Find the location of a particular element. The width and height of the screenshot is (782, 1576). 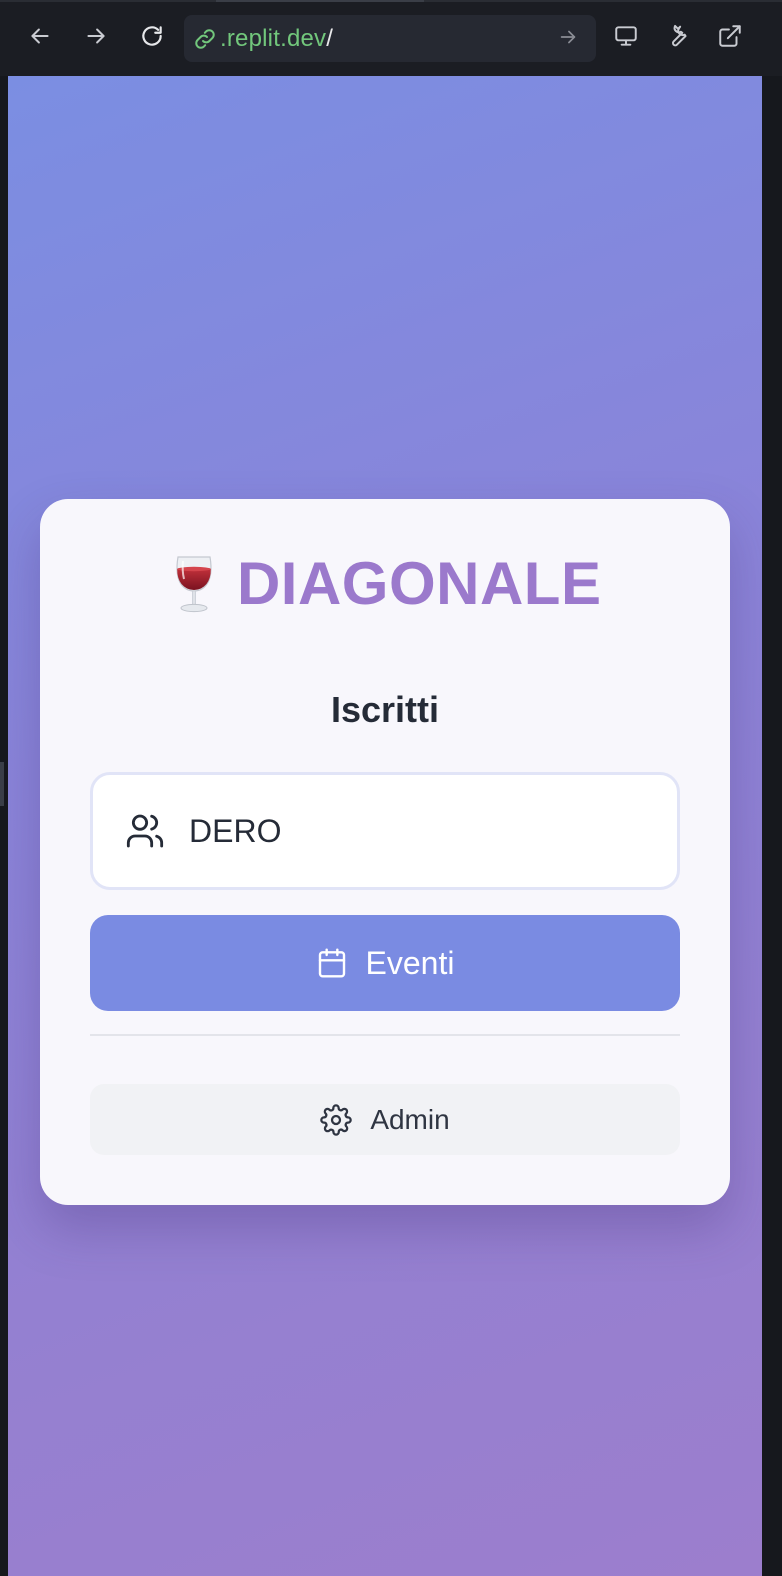

gear-icon is located at coordinates (336, 1119).